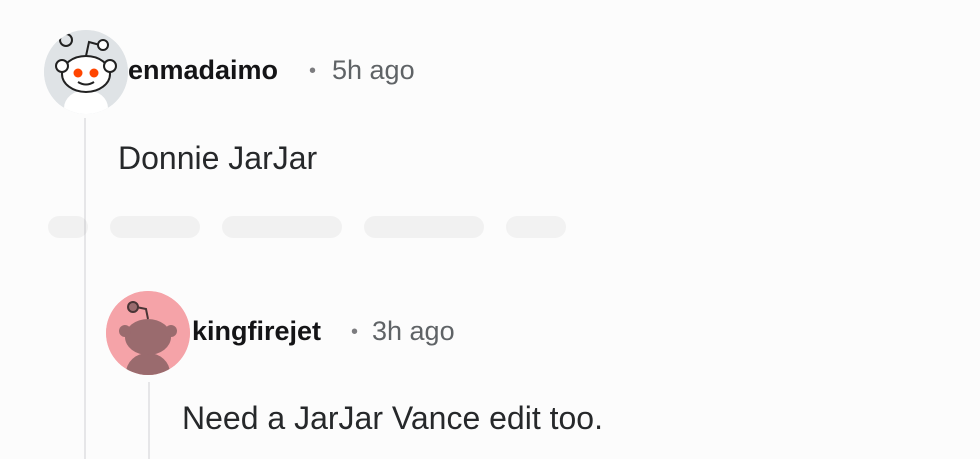  I want to click on comment-timestamp: 5h ago, so click(373, 70).